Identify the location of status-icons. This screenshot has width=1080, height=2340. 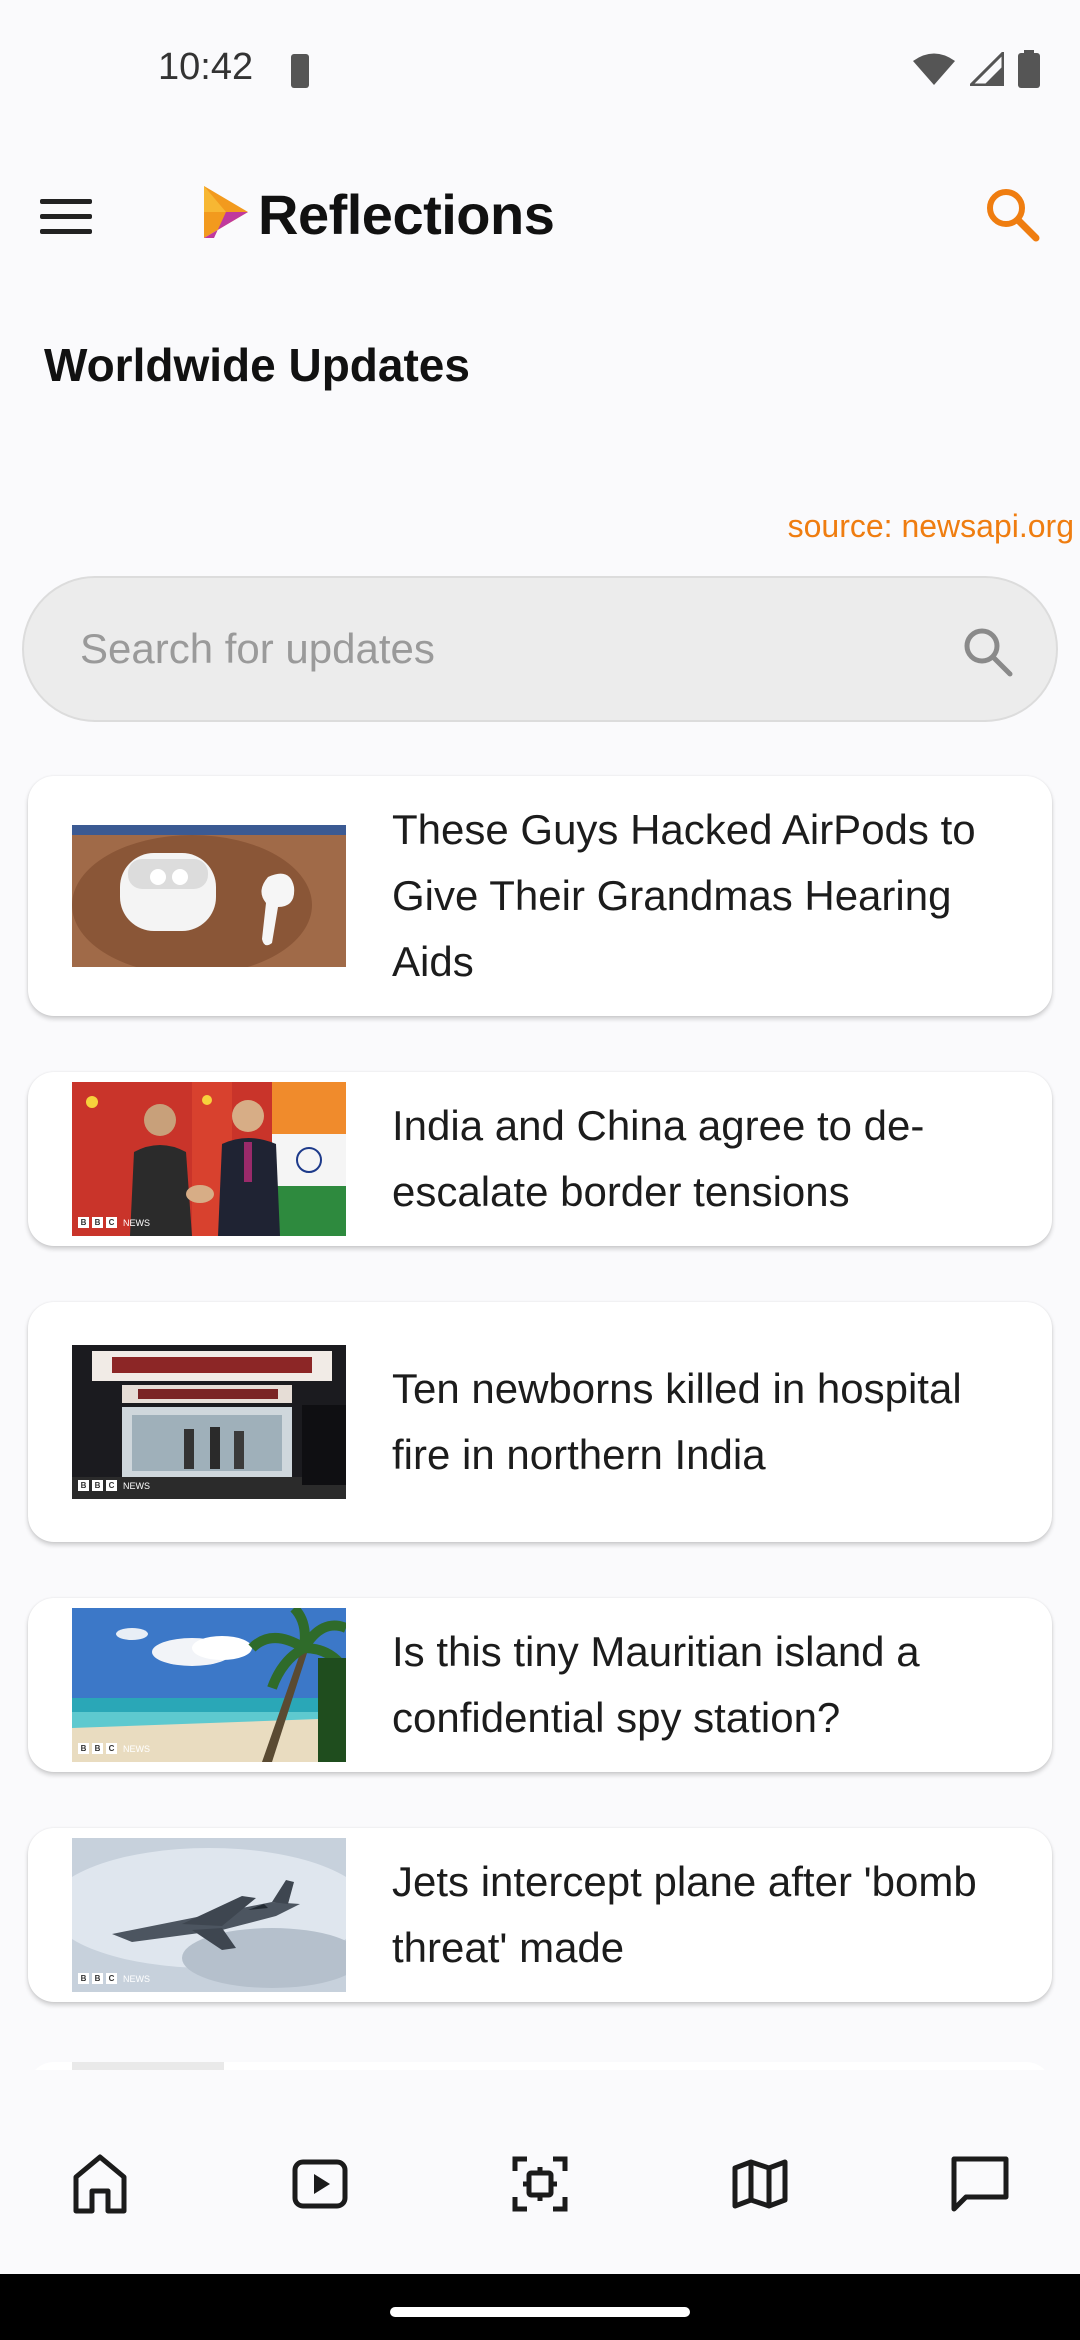
(976, 69).